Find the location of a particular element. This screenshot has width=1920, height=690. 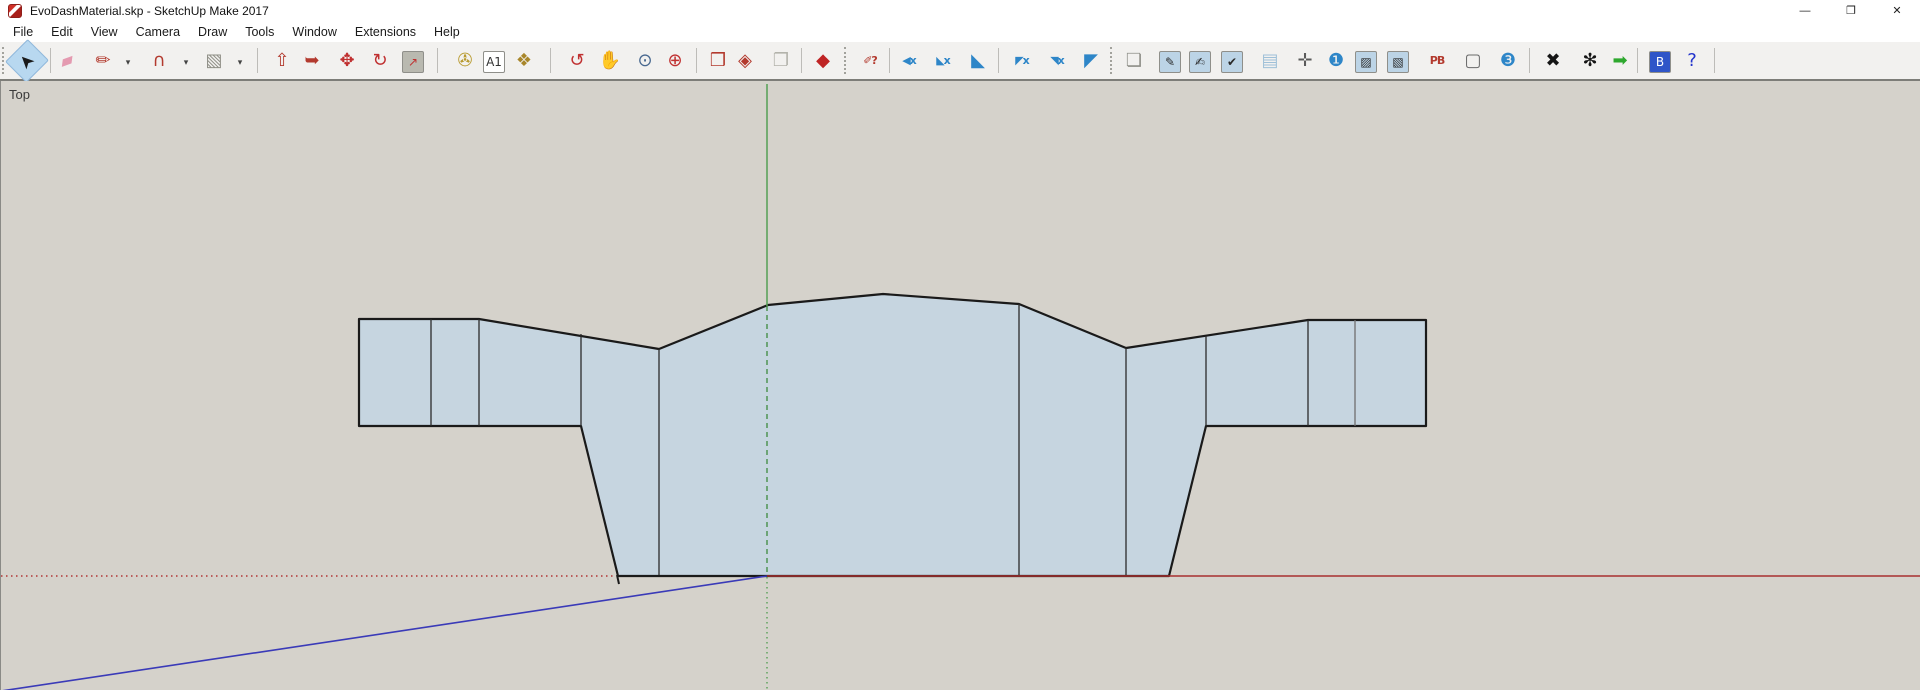

red-gem-tool: ◆ is located at coordinates (823, 61).